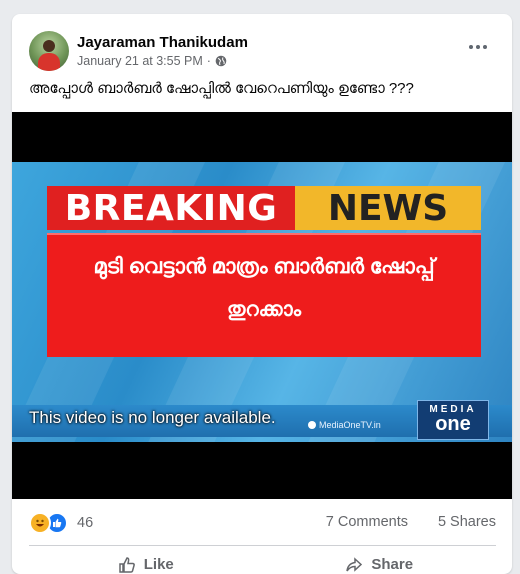 This screenshot has height=574, width=520. I want to click on comments-count-link: 7 Comments, so click(367, 522).